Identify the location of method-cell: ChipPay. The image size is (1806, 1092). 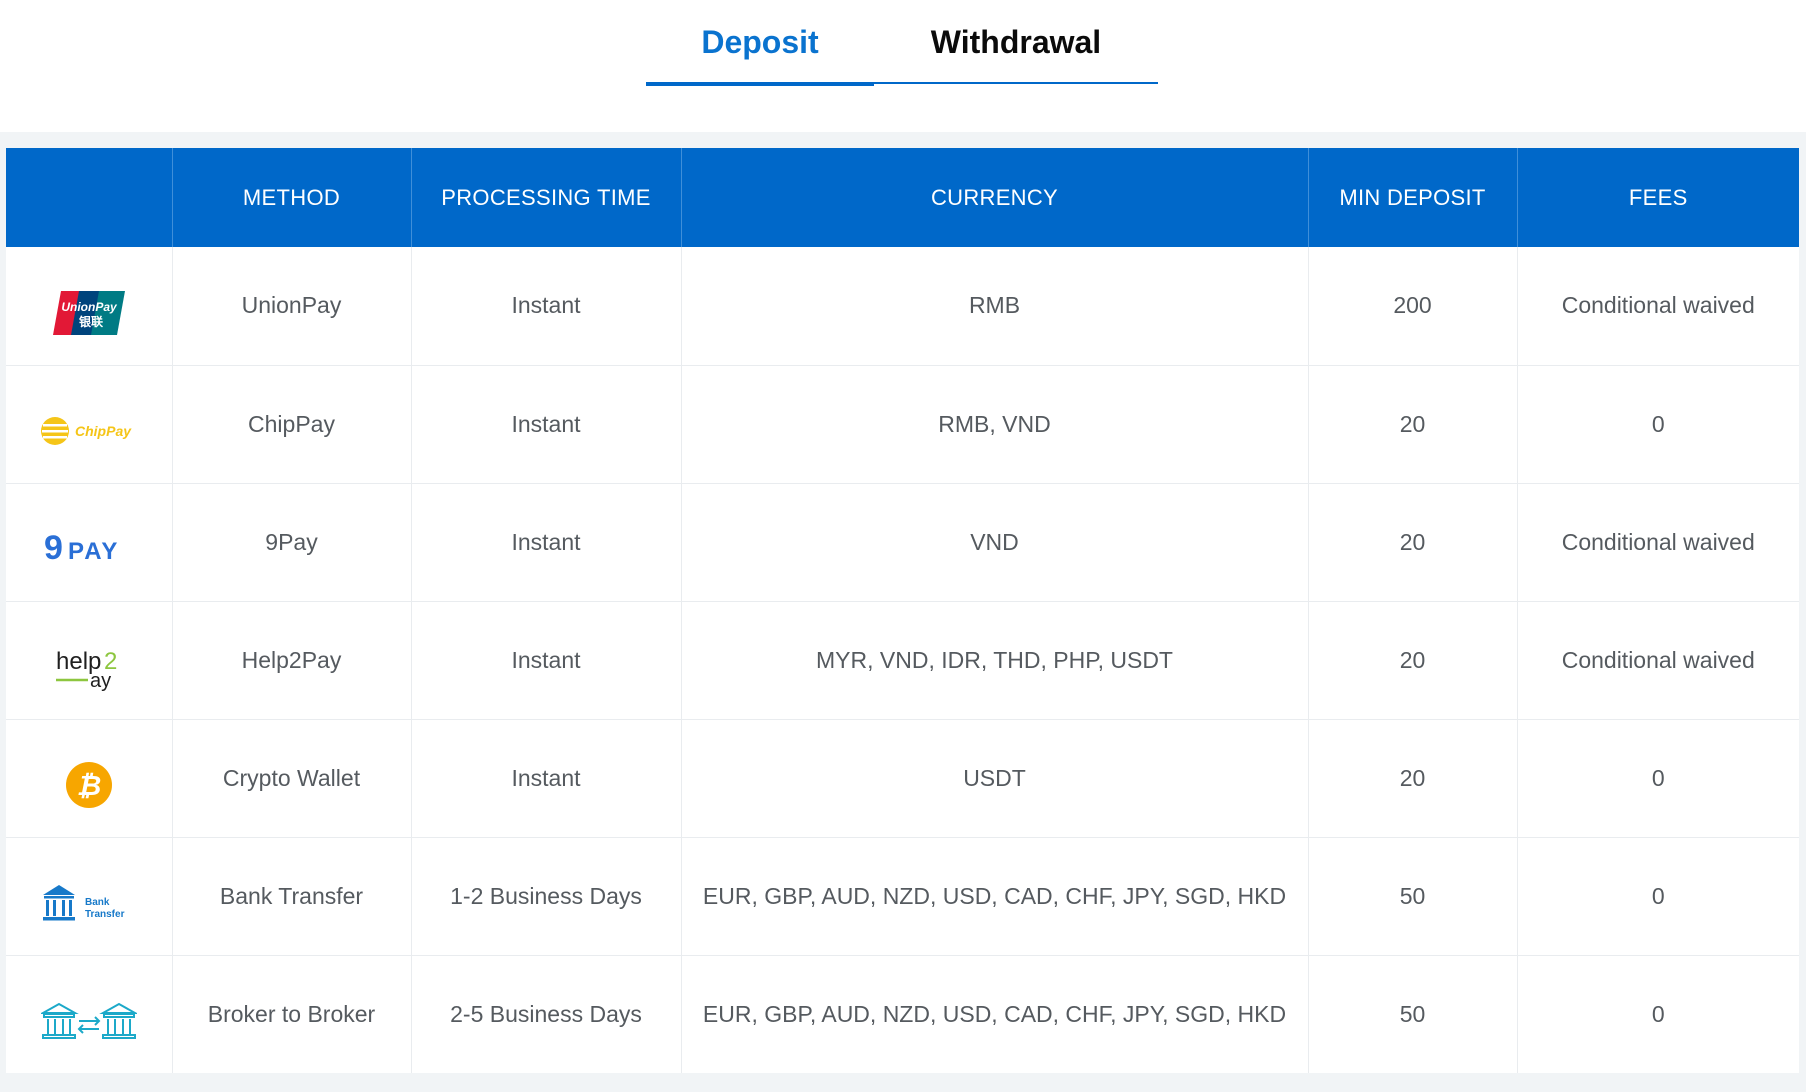
(292, 424).